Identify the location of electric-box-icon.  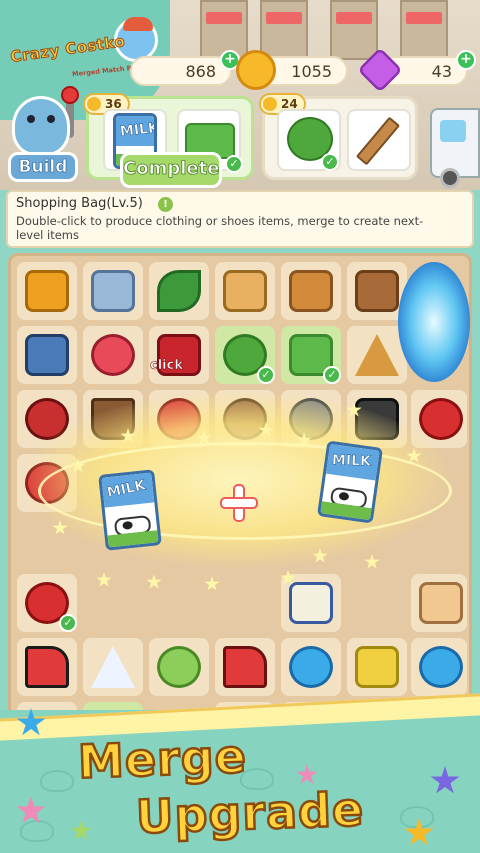
(113, 291).